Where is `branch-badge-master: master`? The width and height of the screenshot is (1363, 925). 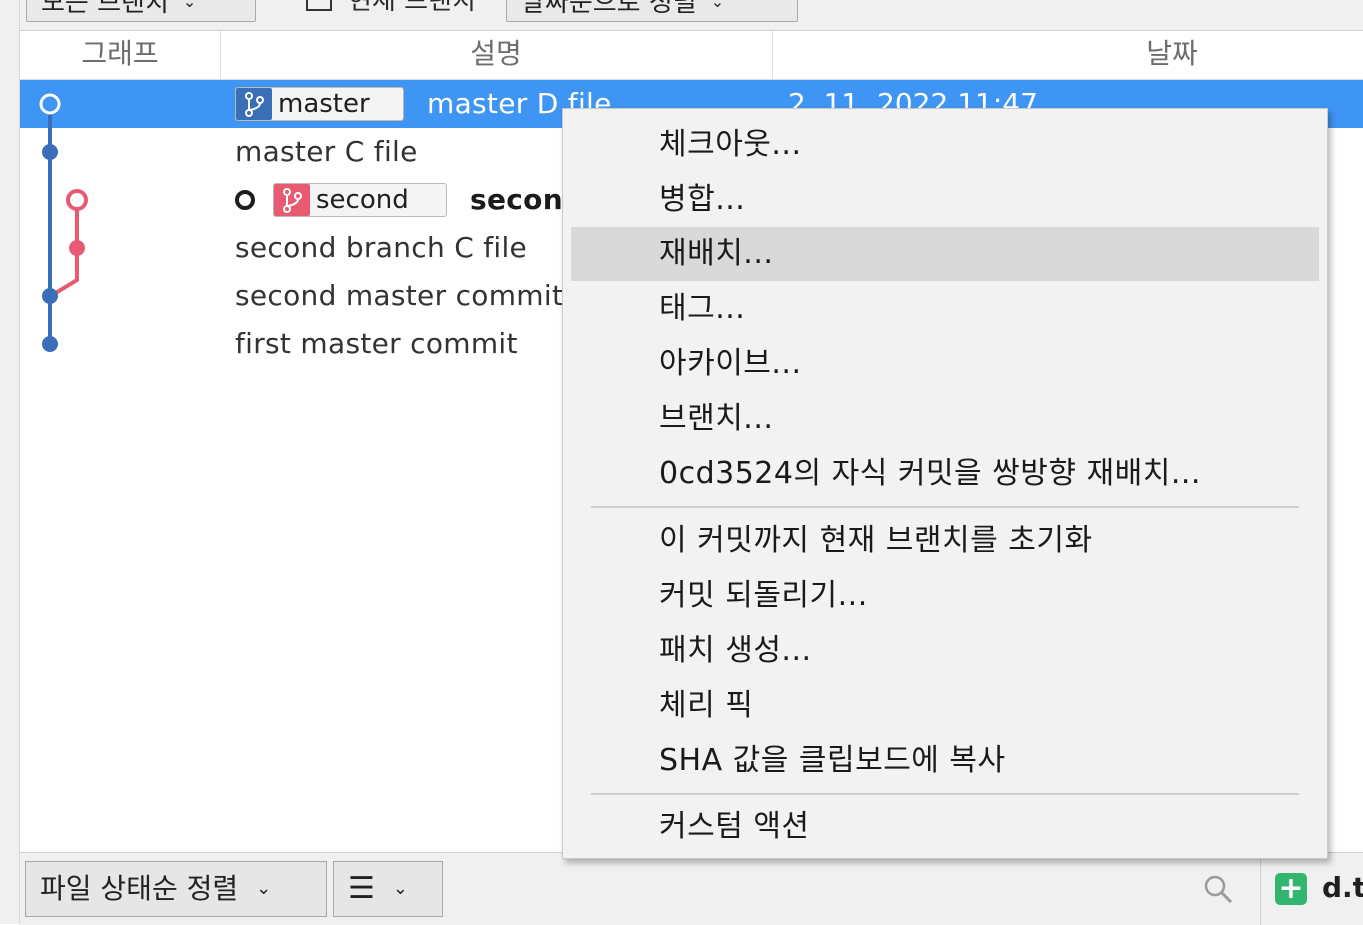
branch-badge-master: master is located at coordinates (319, 104).